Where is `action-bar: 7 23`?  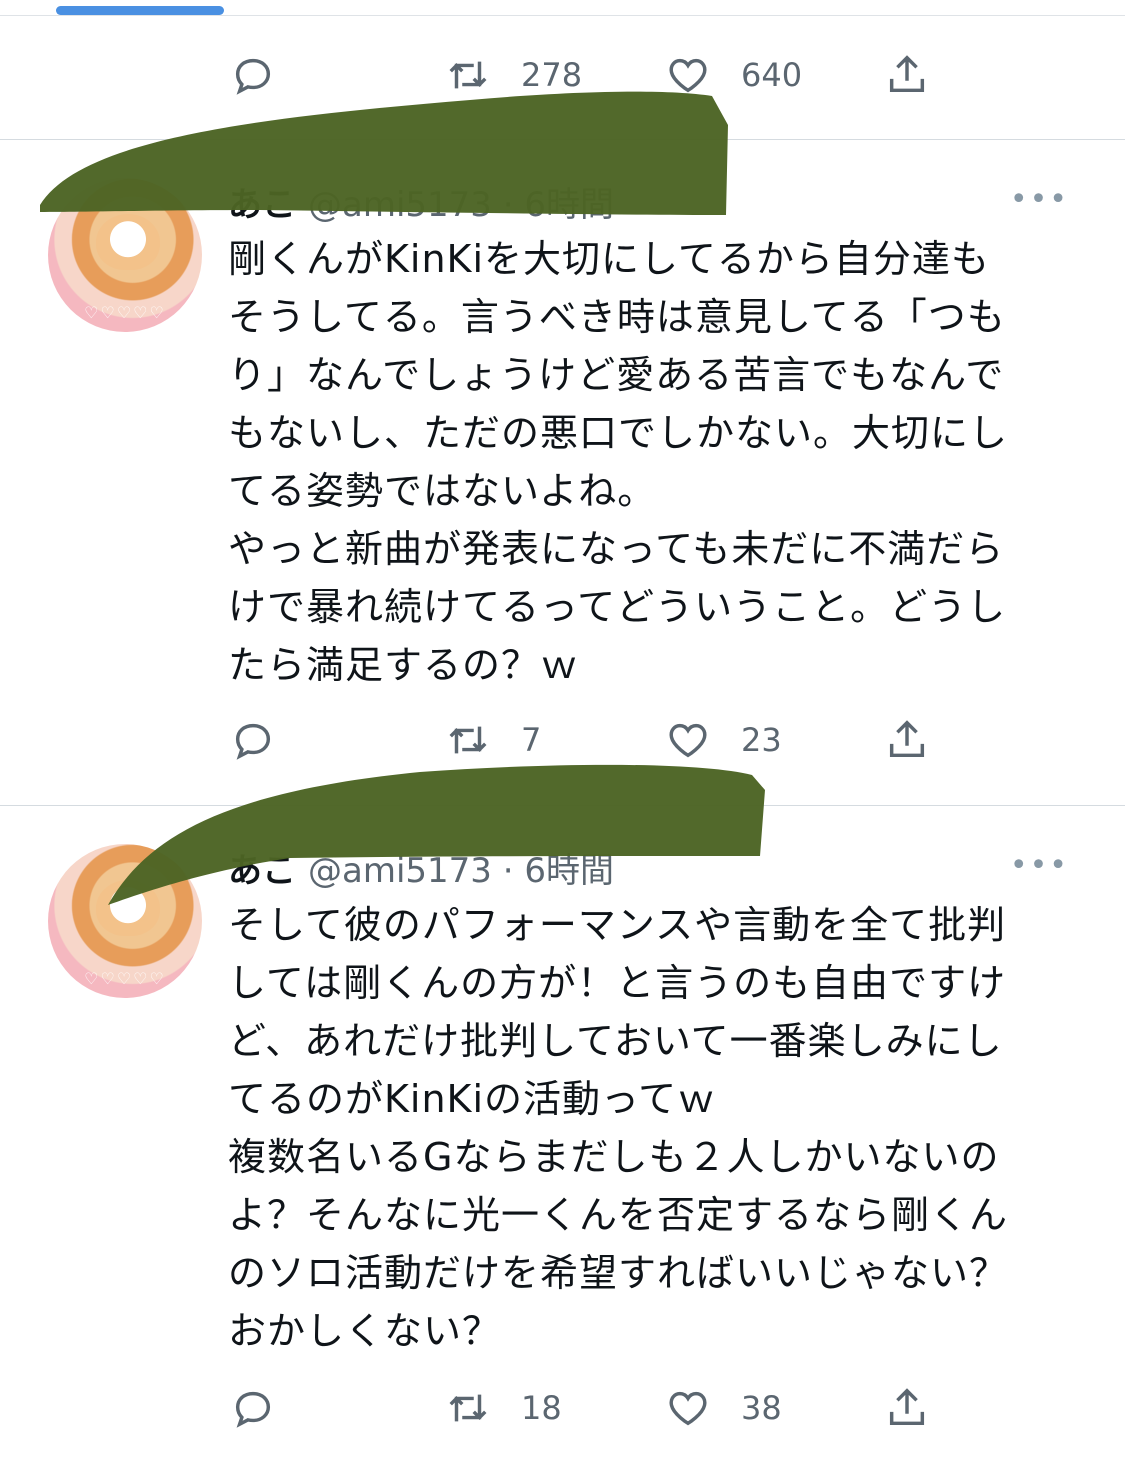 action-bar: 7 23 is located at coordinates (562, 740).